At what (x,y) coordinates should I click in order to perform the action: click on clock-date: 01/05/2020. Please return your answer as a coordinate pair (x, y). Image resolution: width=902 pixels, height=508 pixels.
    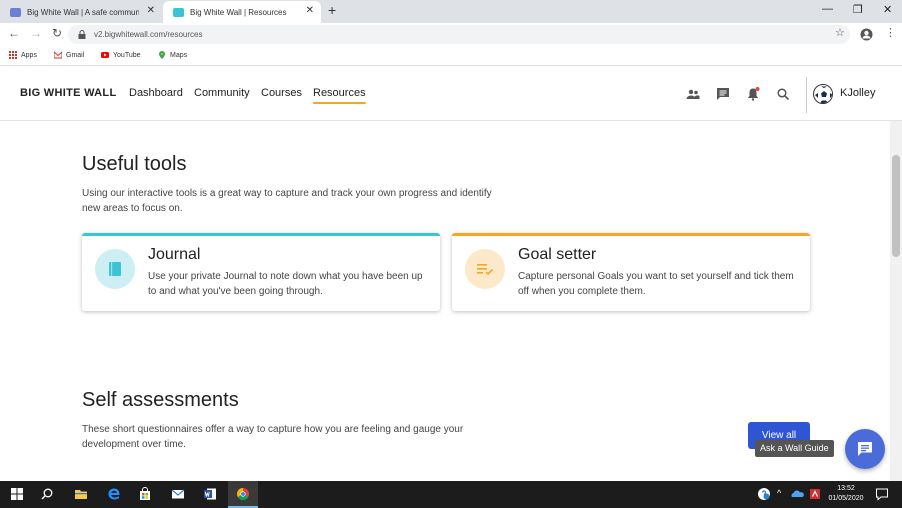
    Looking at the image, I should click on (846, 498).